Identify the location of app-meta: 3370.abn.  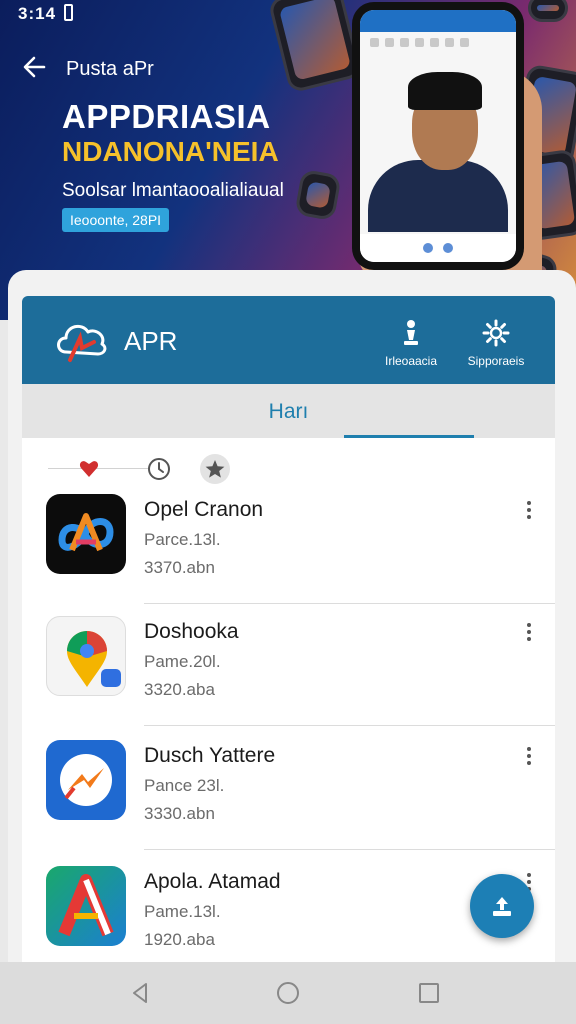
(179, 567).